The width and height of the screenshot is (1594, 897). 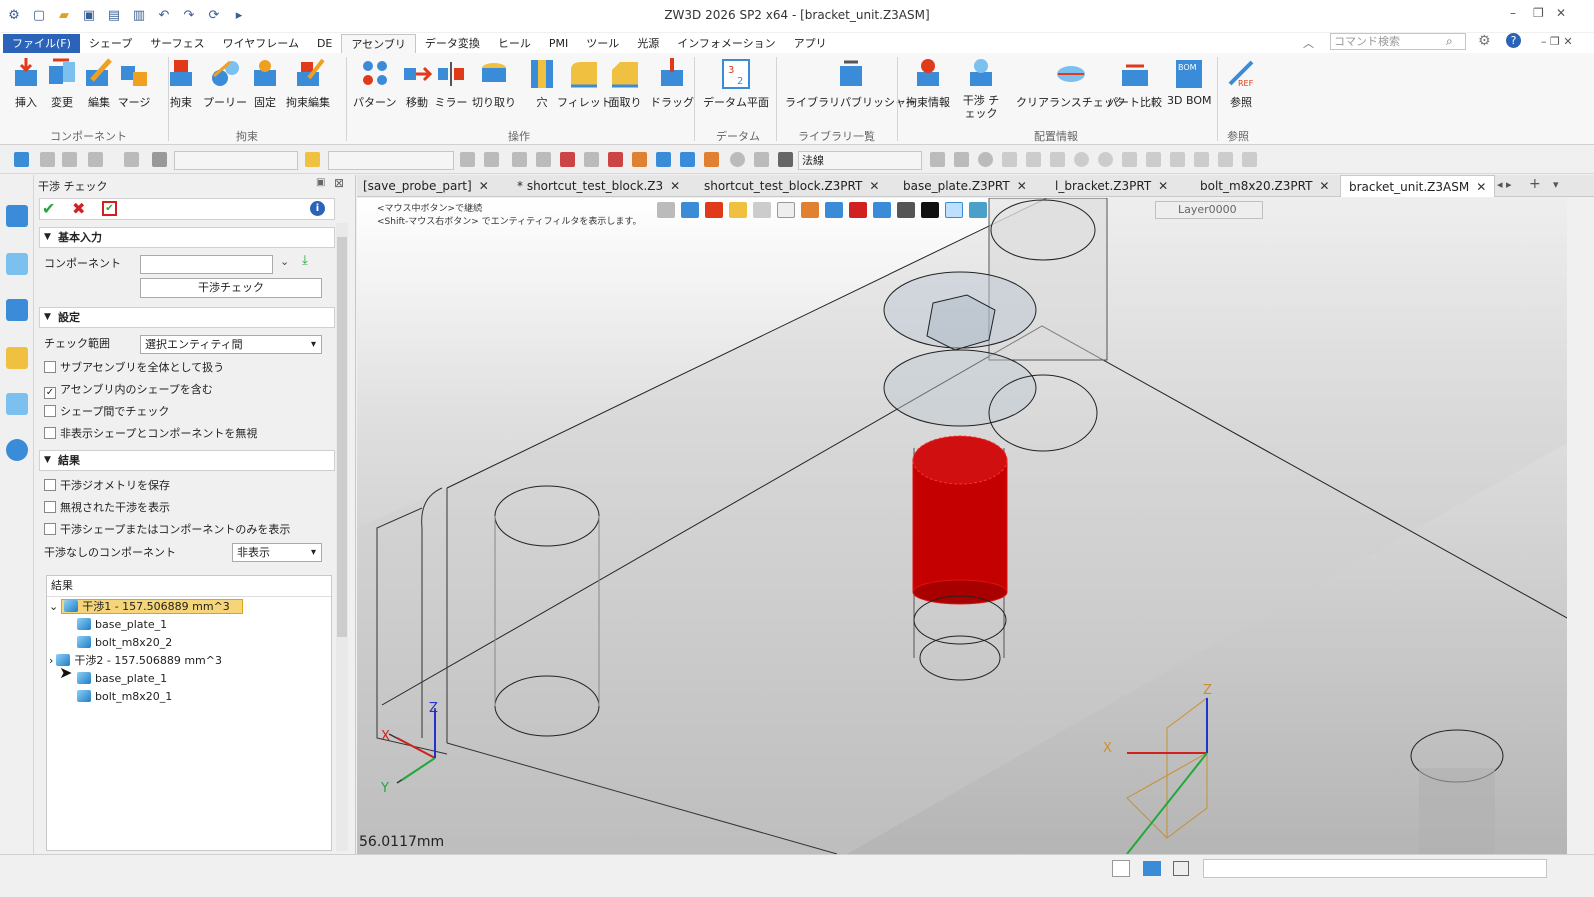 I want to click on minimize-icon: –, so click(x=1513, y=13).